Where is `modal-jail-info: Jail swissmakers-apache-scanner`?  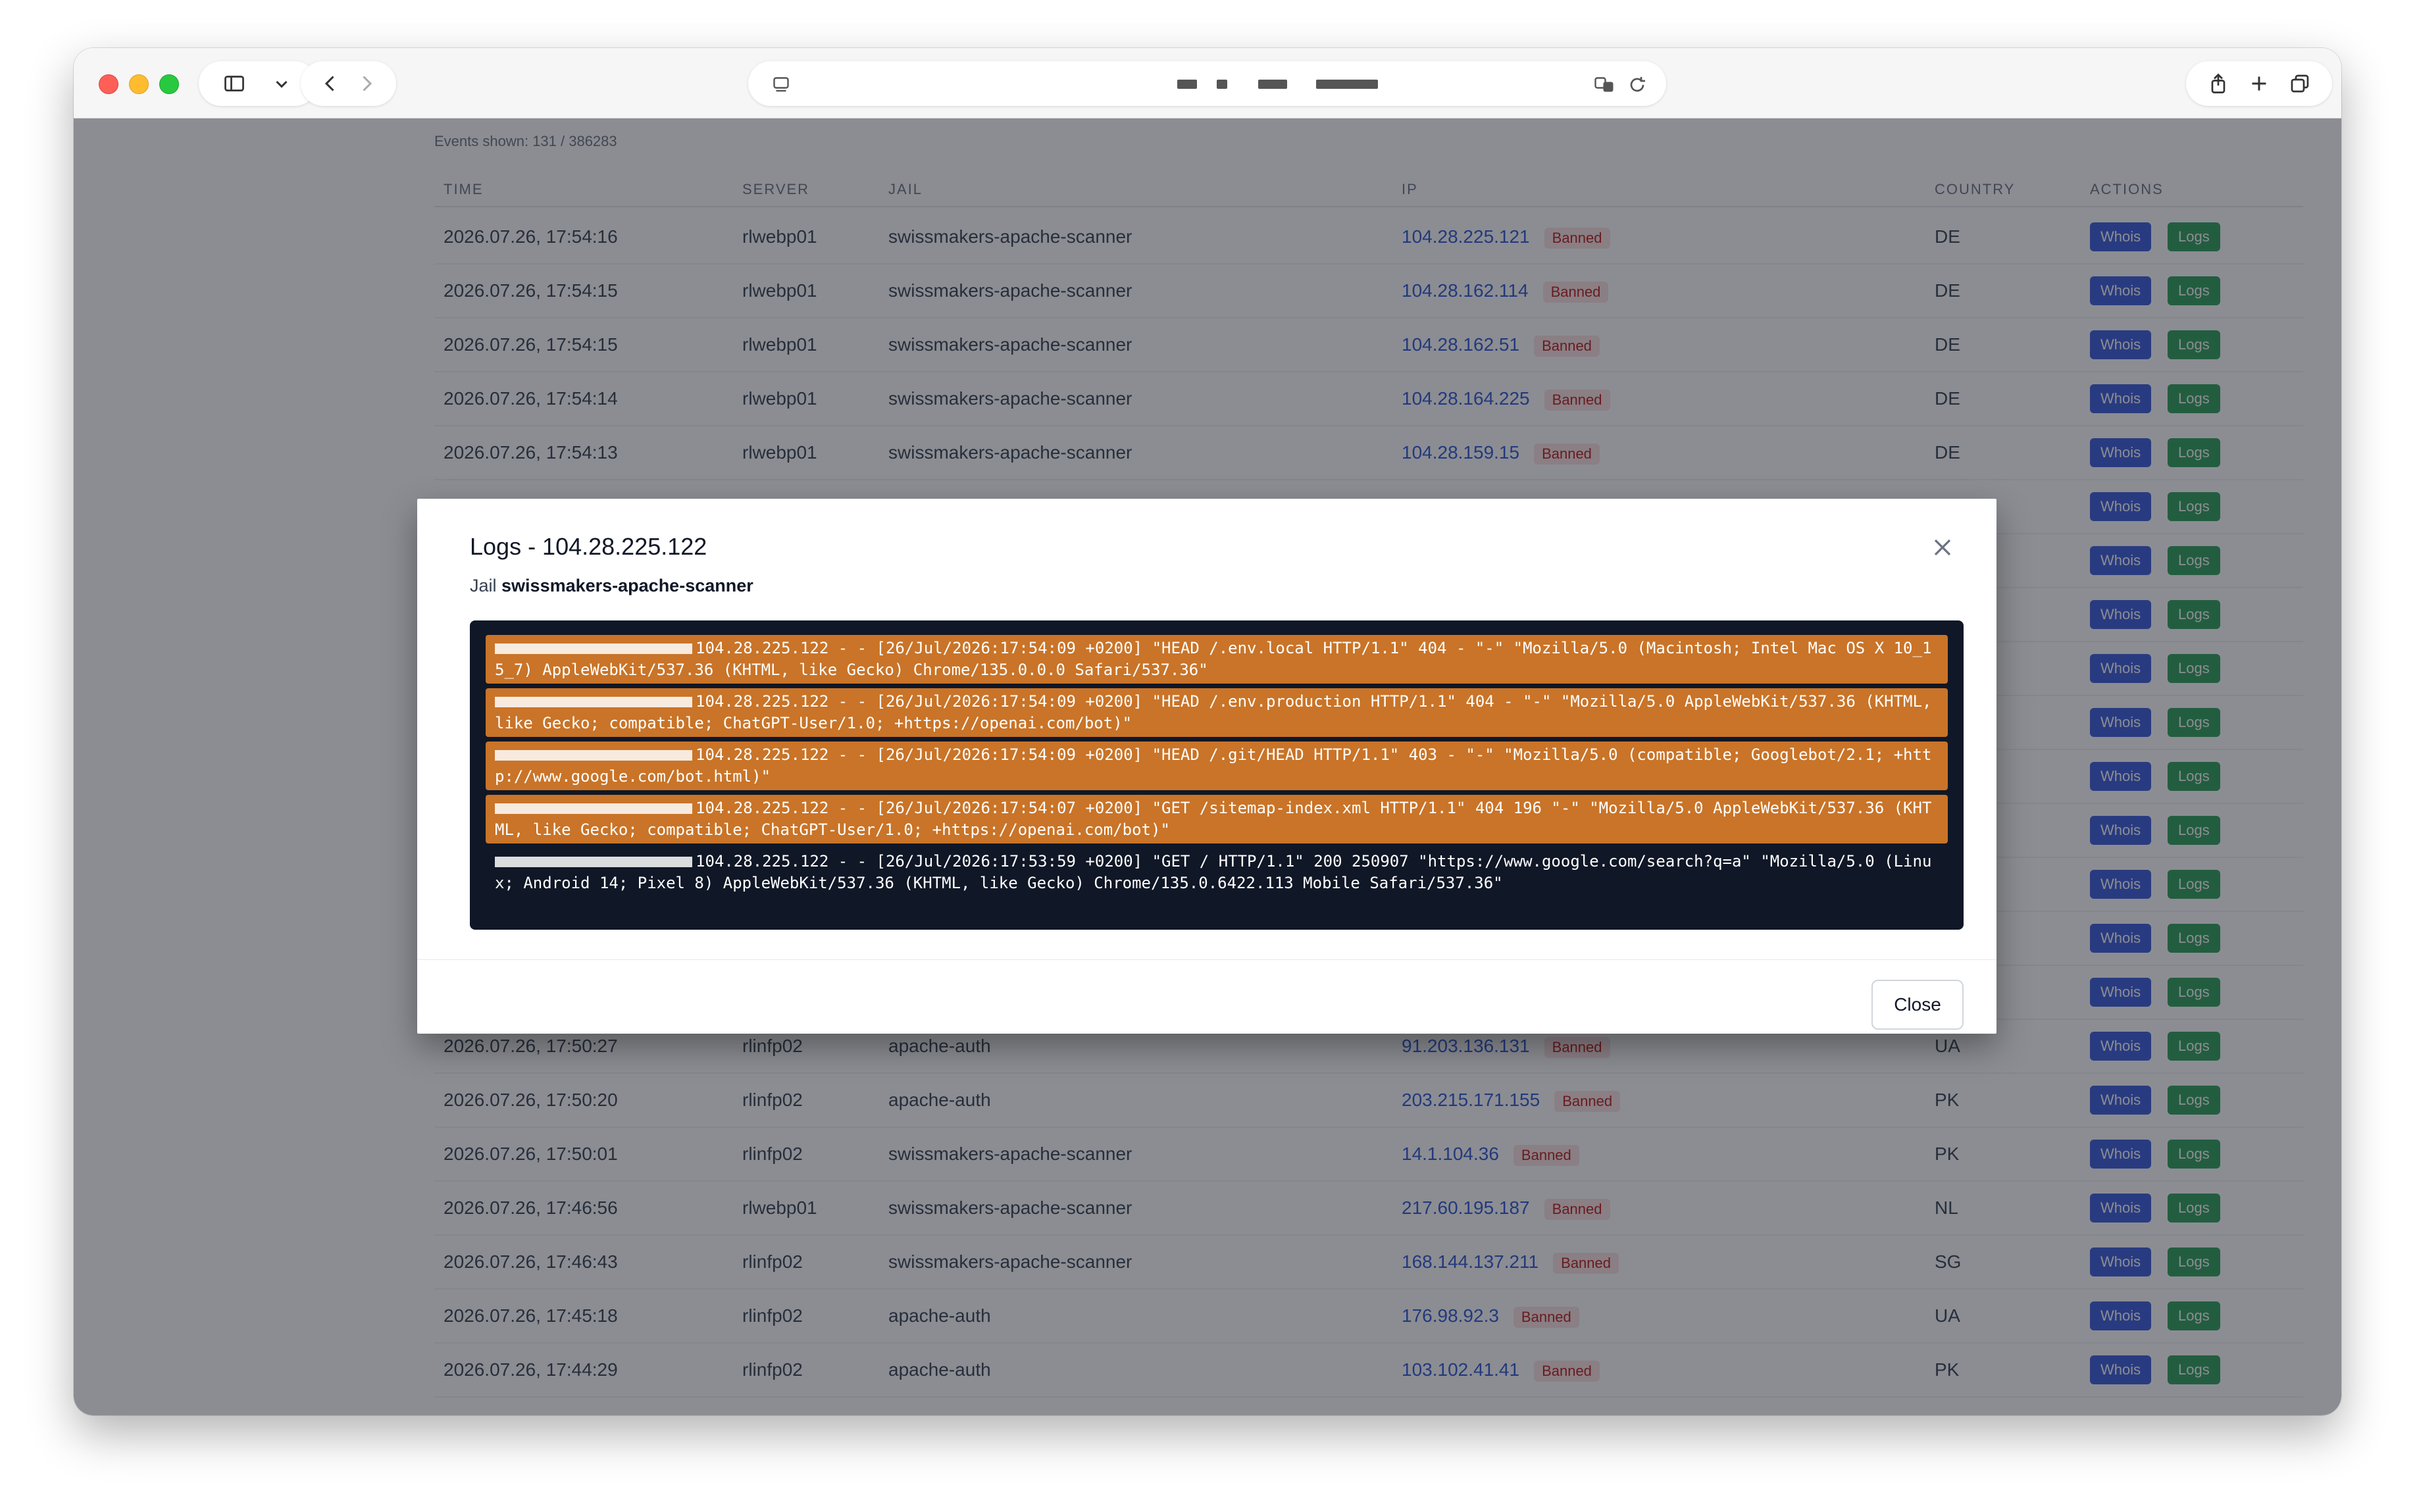 modal-jail-info: Jail swissmakers-apache-scanner is located at coordinates (611, 586).